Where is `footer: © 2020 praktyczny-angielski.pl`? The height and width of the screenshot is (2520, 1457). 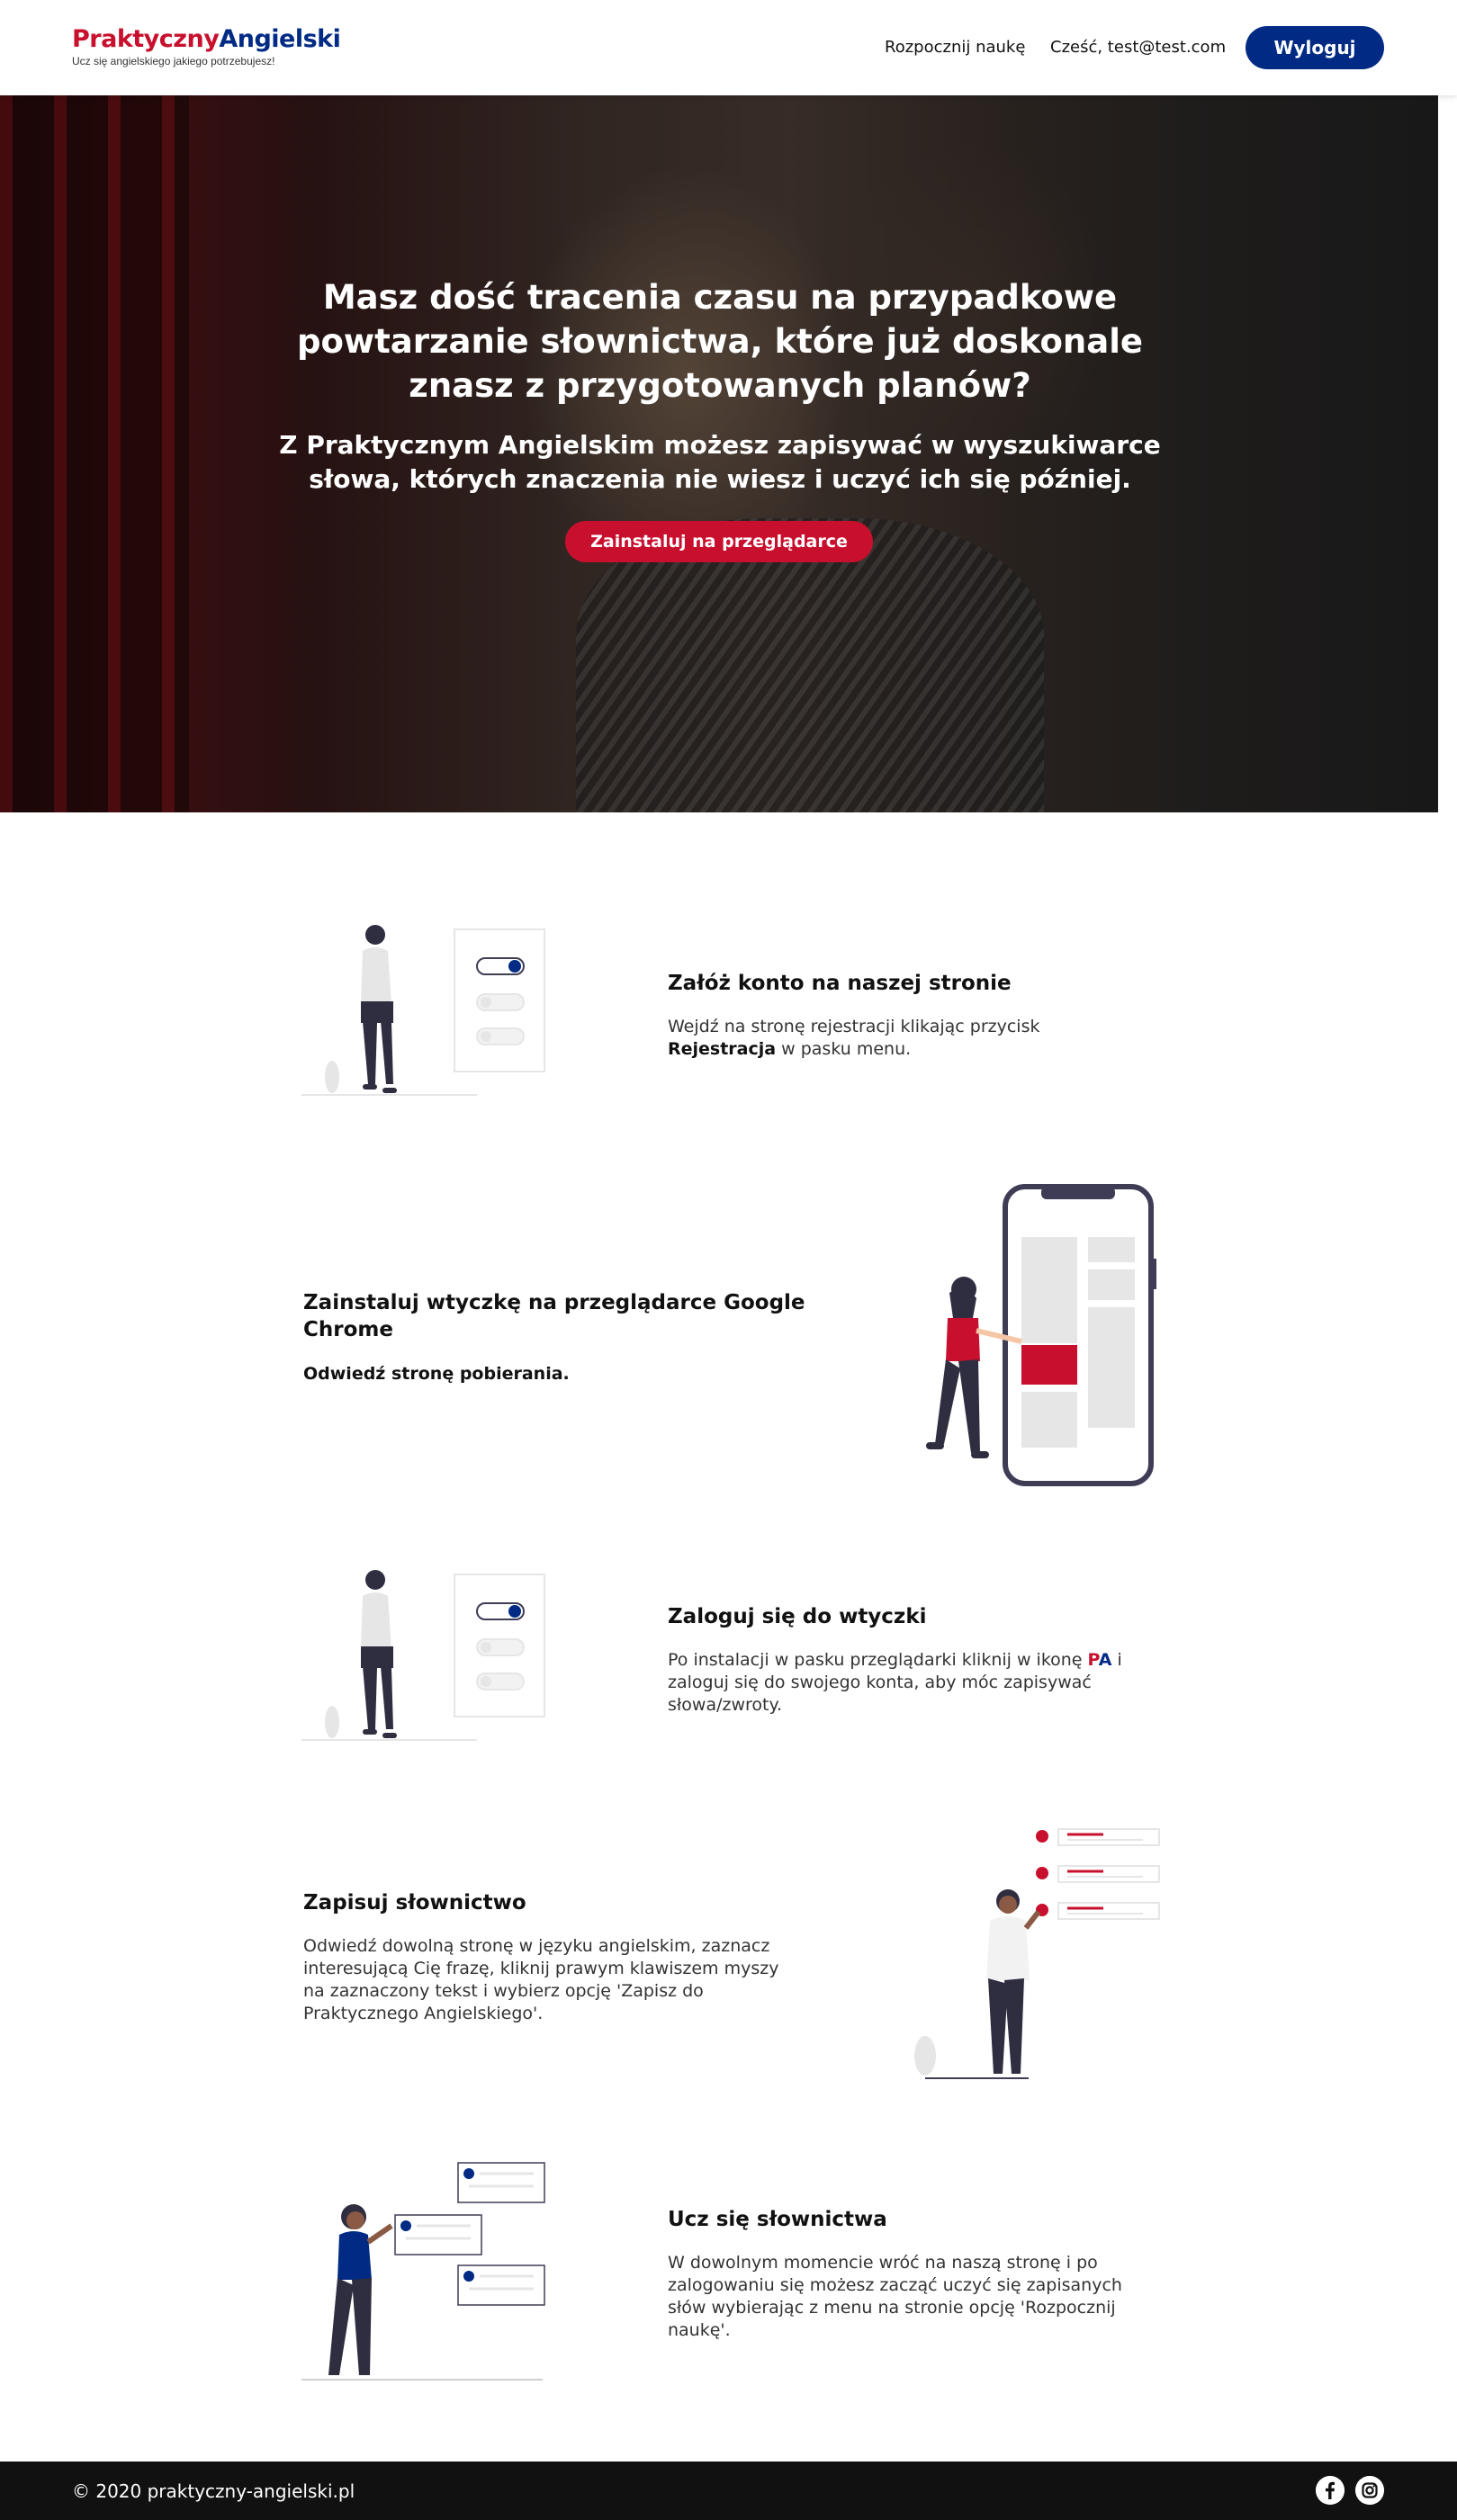
footer: © 2020 praktyczny-angielski.pl is located at coordinates (728, 2491).